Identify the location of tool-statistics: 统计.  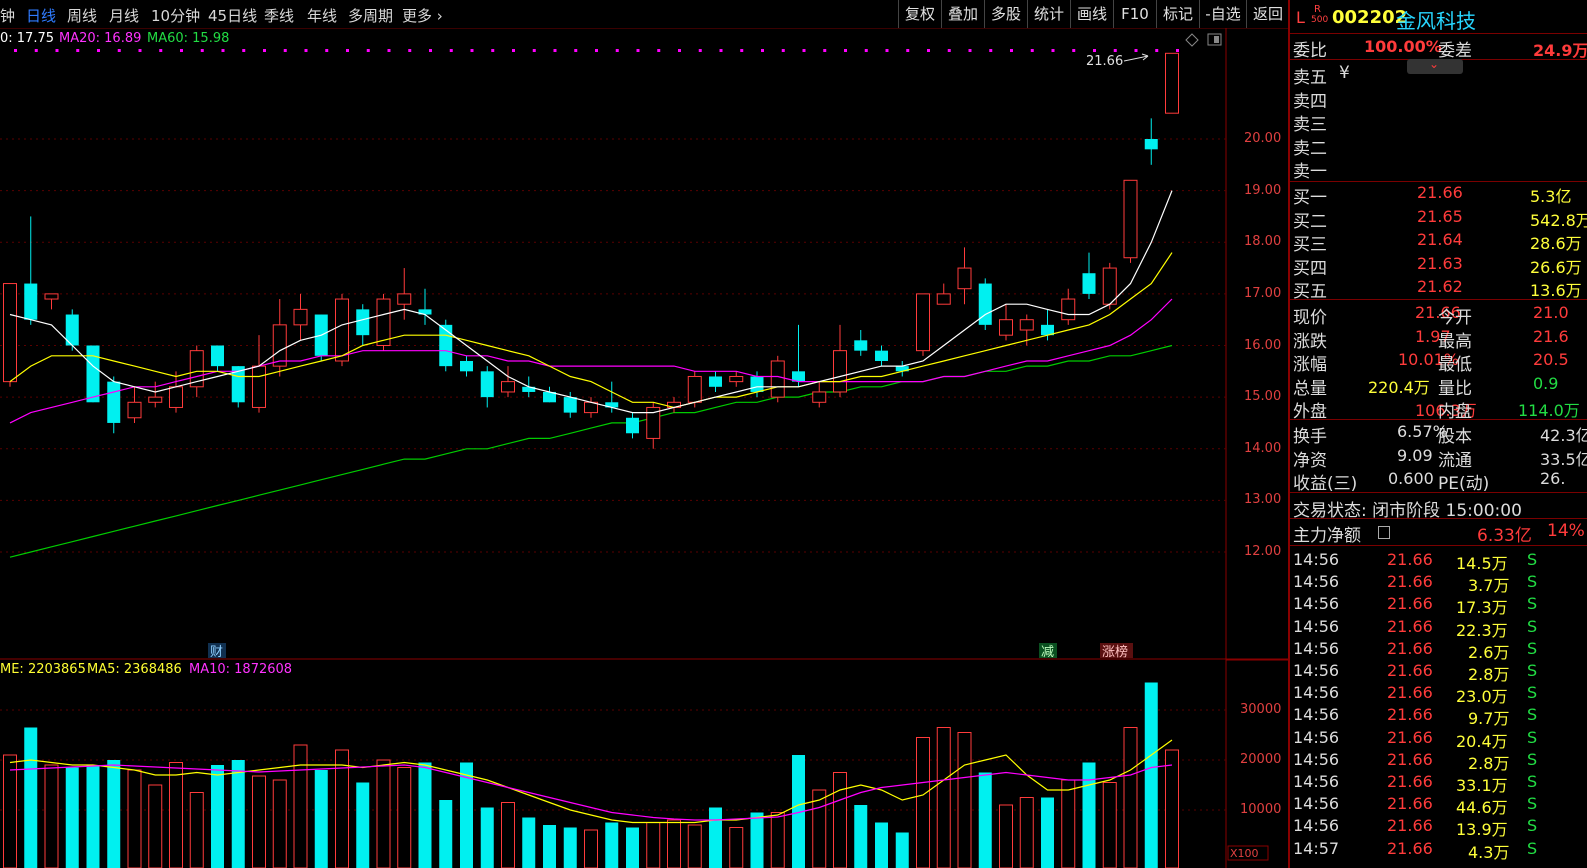
(1048, 14).